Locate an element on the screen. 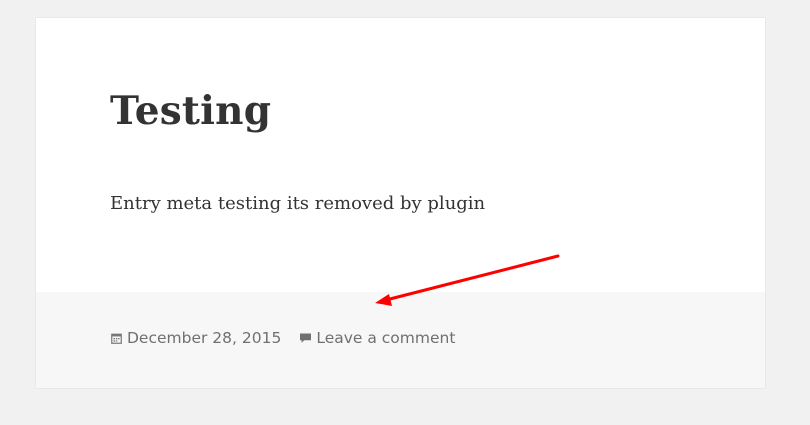  post-date-link: December 28, 2015 is located at coordinates (195, 338).